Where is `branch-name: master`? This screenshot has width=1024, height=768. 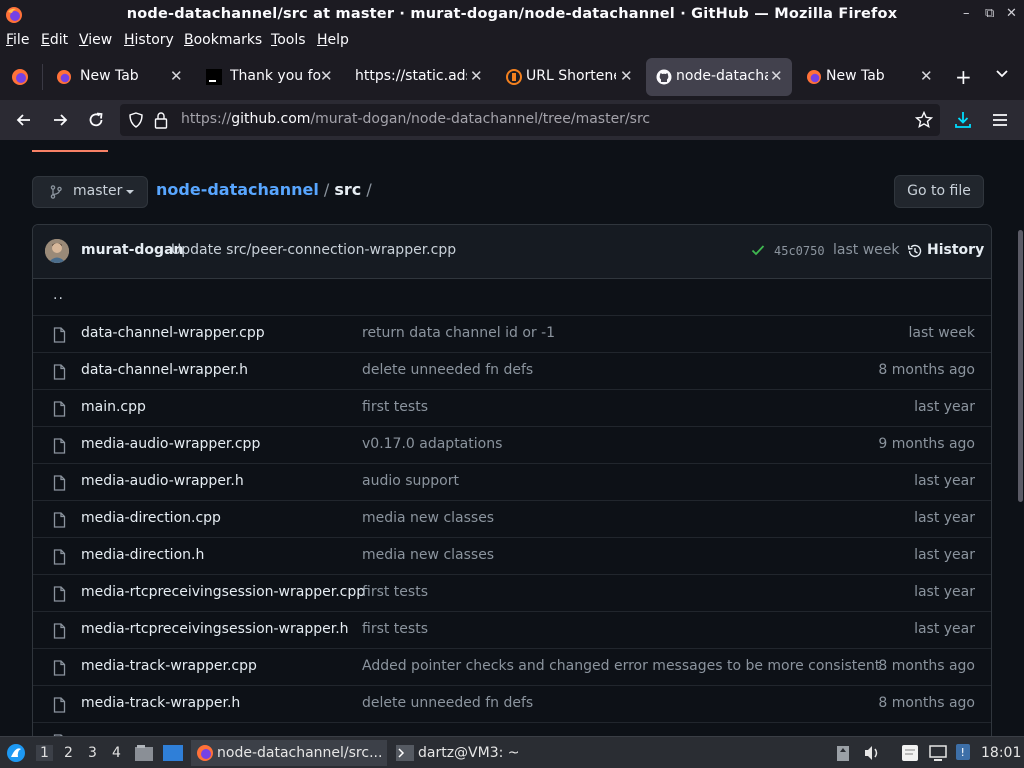 branch-name: master is located at coordinates (98, 191).